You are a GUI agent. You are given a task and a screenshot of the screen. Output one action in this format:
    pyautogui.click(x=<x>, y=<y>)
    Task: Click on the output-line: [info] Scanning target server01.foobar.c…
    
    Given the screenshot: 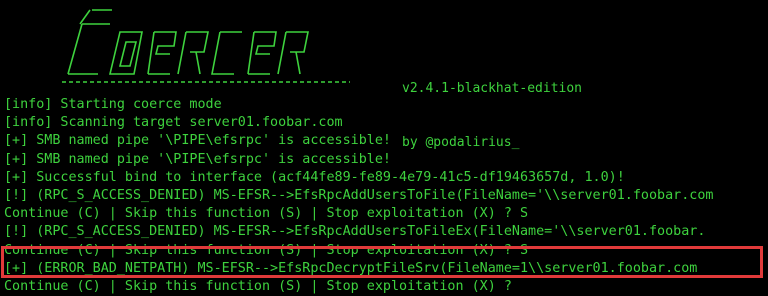 What is the action you would take?
    pyautogui.click(x=173, y=123)
    